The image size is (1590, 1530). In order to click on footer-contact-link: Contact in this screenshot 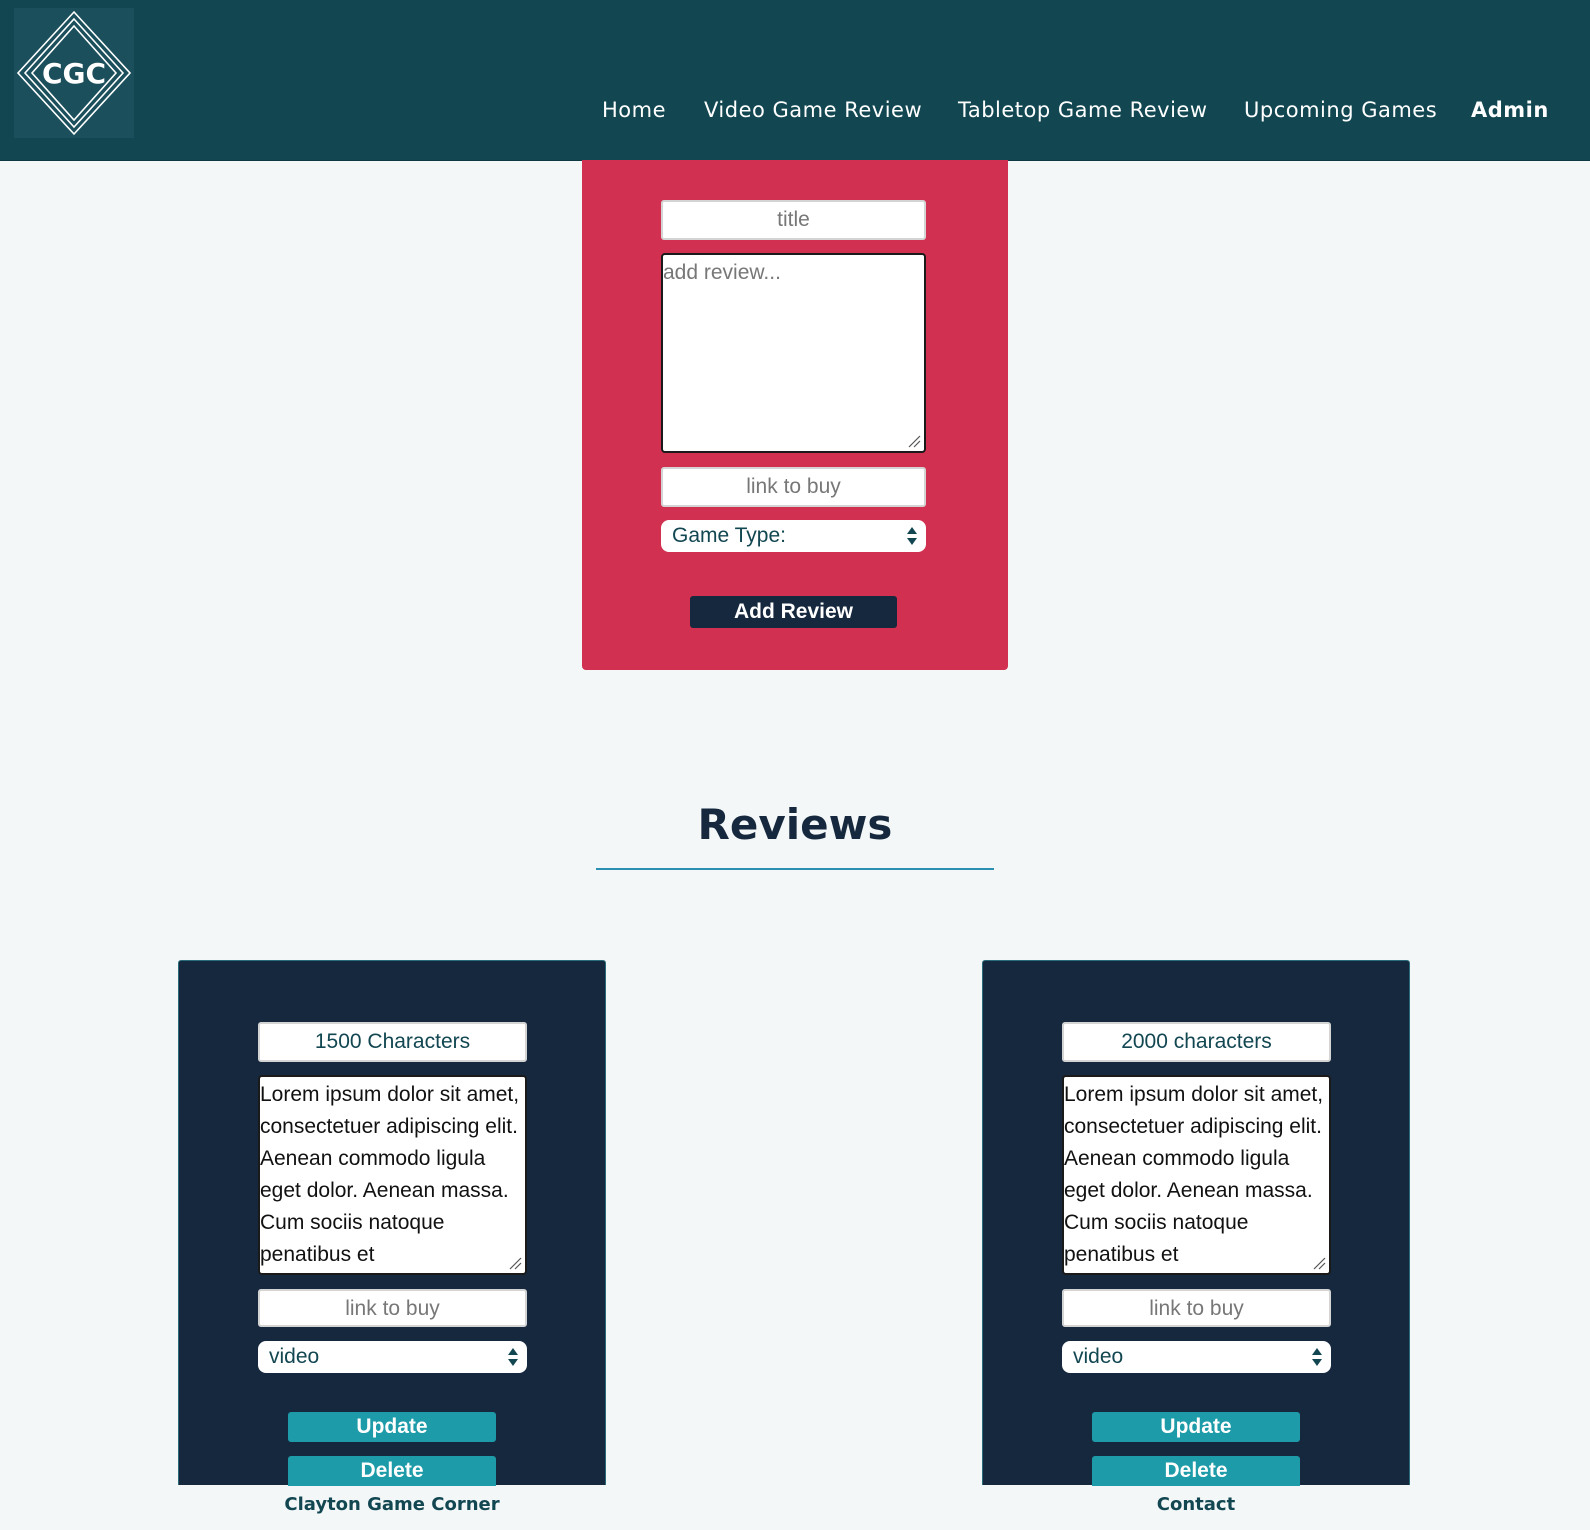, I will do `click(1196, 1504)`.